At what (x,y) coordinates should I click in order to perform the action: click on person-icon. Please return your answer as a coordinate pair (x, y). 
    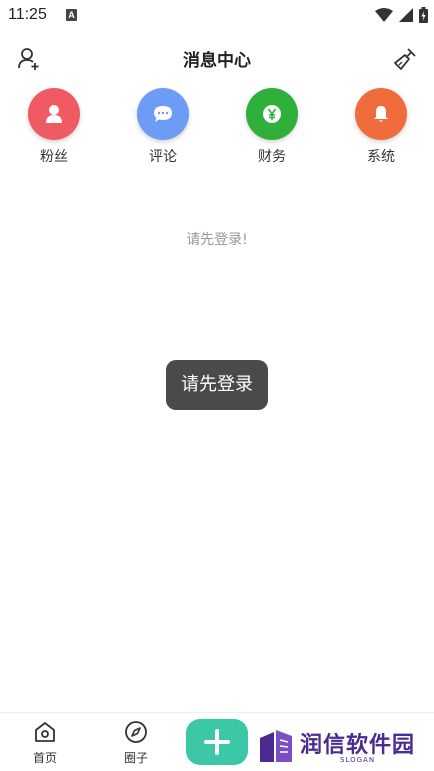
    Looking at the image, I should click on (54, 114).